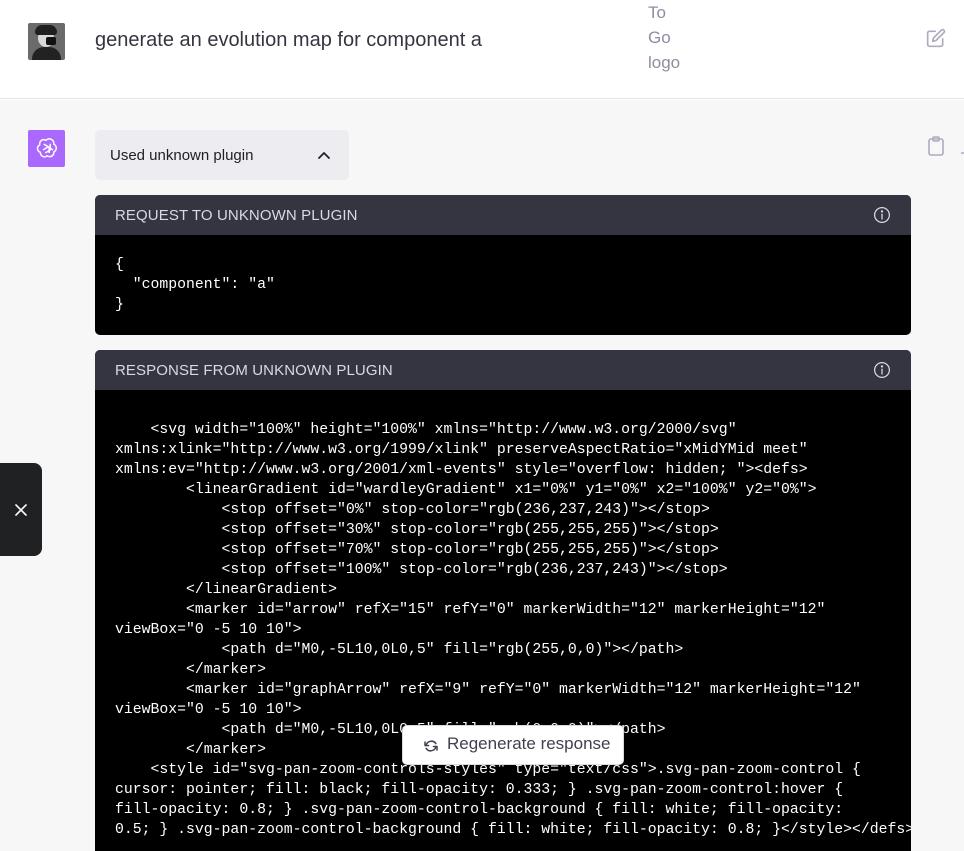  Describe the element at coordinates (961, 147) in the screenshot. I see `thumb-icon` at that location.